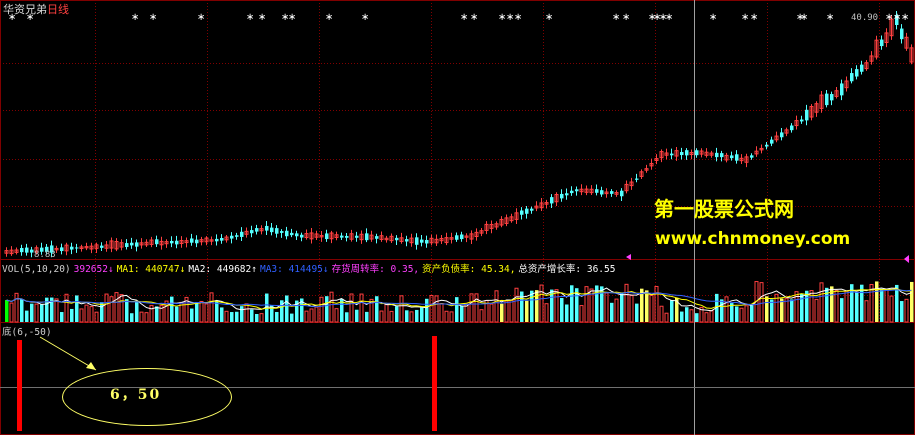 This screenshot has width=915, height=435. What do you see at coordinates (25, 9) in the screenshot?
I see `stock-name: 华资兄弟` at bounding box center [25, 9].